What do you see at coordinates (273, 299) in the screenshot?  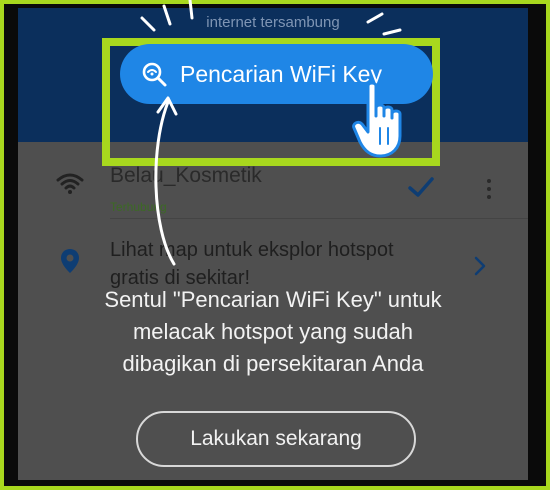 I see `tip-line: Sentul "Pencarian WiFi Key" untuk` at bounding box center [273, 299].